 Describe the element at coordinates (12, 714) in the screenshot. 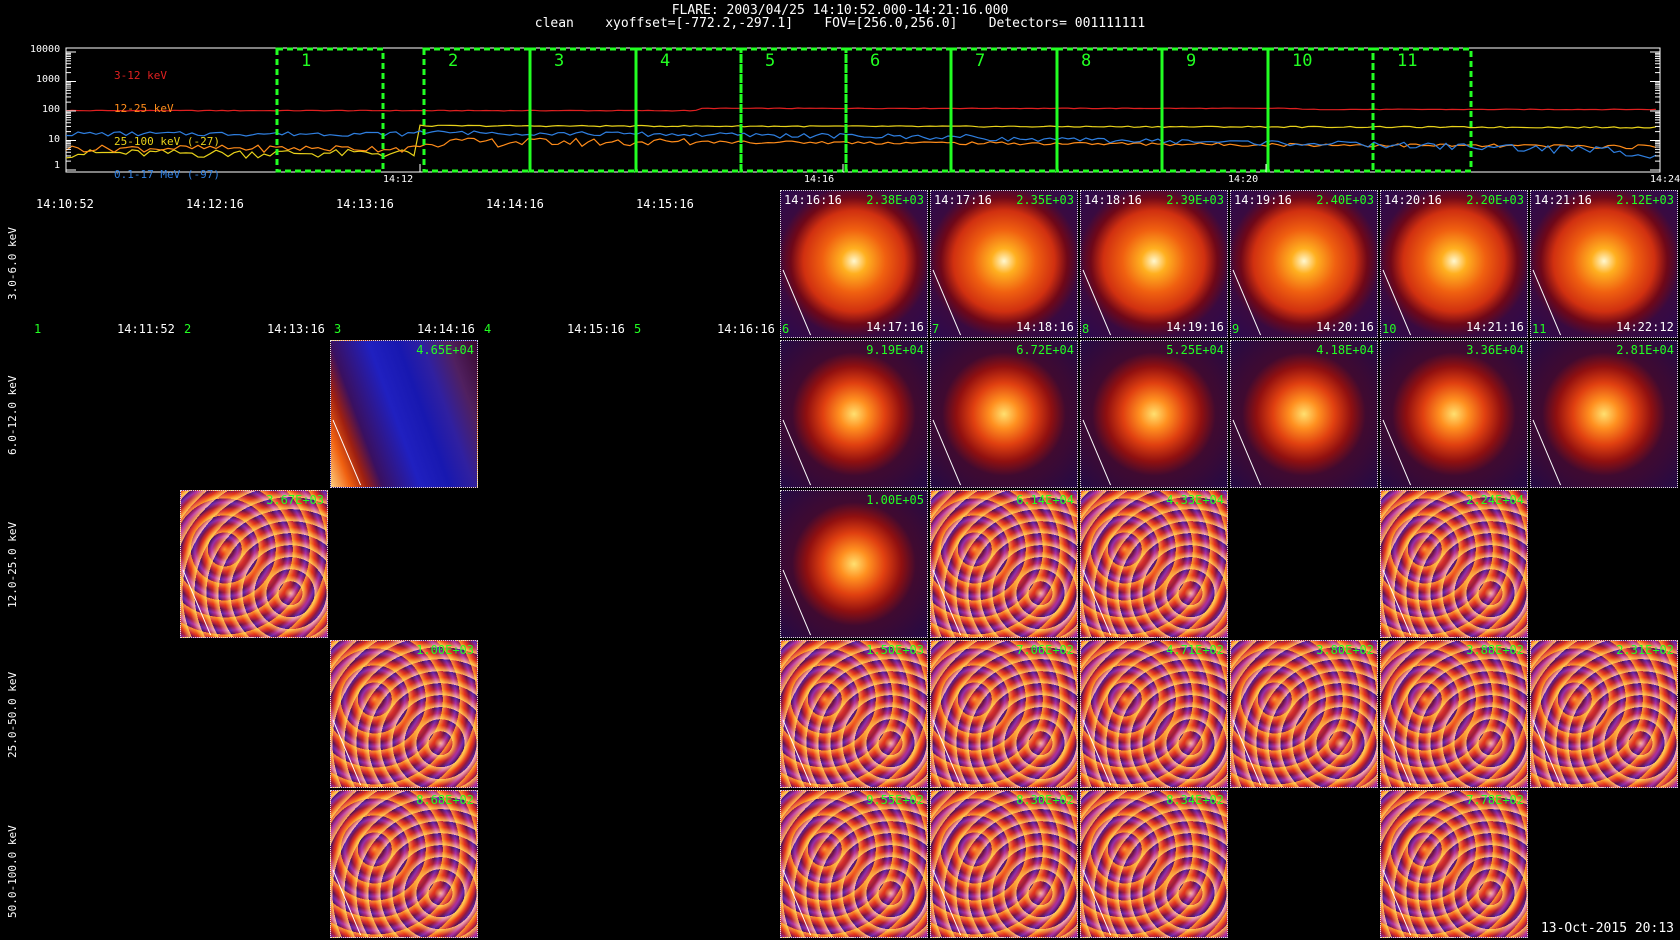

I see `energy-row-label: 25.0-50.0 keV` at that location.